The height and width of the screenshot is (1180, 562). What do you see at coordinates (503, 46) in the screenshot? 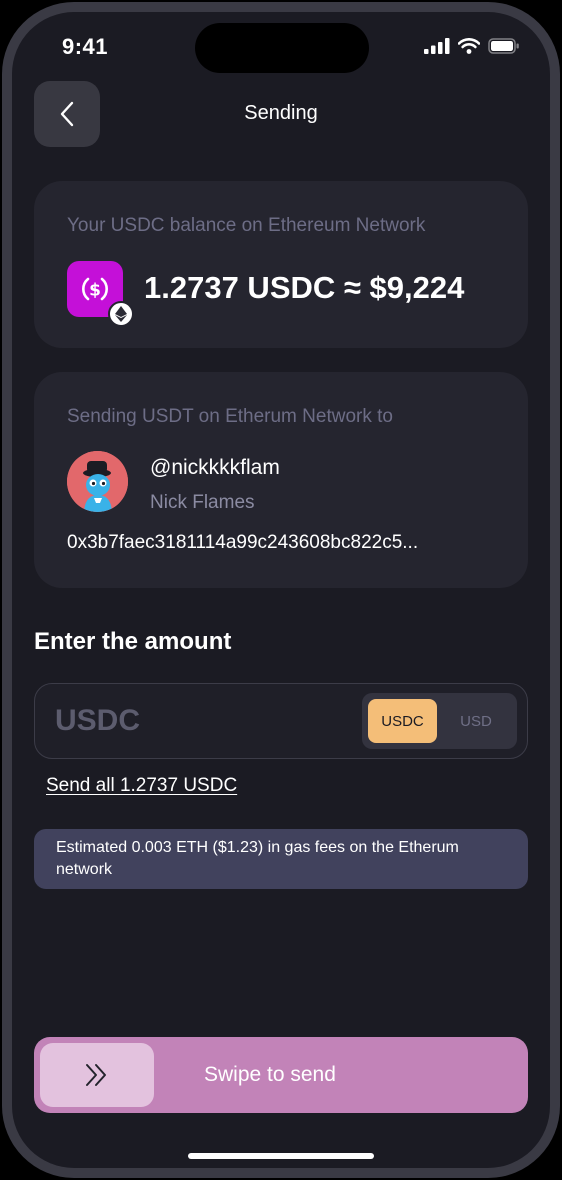
I see `battery-icon` at bounding box center [503, 46].